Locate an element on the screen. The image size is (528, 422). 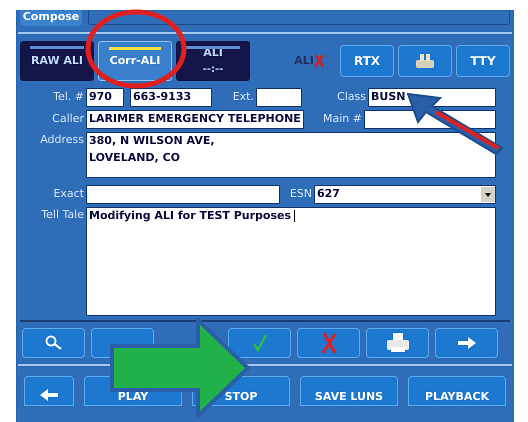
control-button: PLAYBACK is located at coordinates (457, 391).